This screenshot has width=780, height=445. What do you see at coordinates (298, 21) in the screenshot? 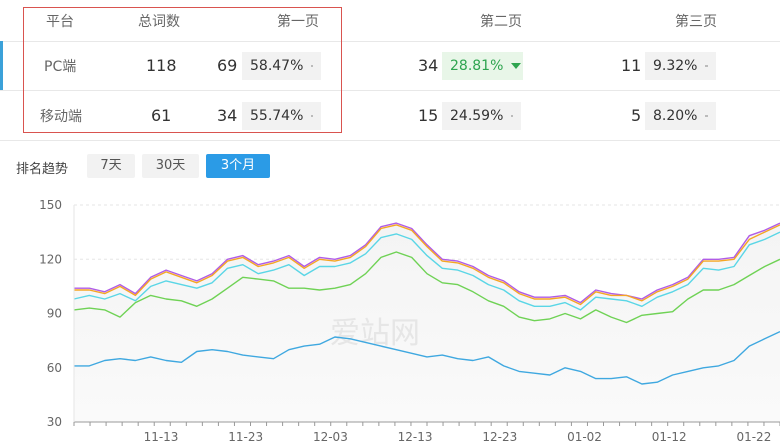
I see `header-page-1: 第一页` at bounding box center [298, 21].